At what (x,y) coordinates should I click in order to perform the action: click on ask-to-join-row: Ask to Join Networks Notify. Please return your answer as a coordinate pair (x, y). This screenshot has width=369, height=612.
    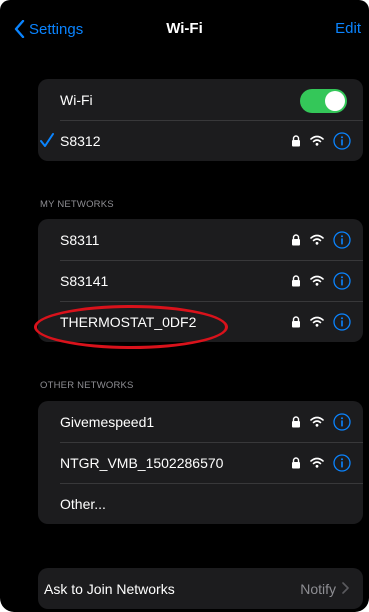
    Looking at the image, I should click on (200, 588).